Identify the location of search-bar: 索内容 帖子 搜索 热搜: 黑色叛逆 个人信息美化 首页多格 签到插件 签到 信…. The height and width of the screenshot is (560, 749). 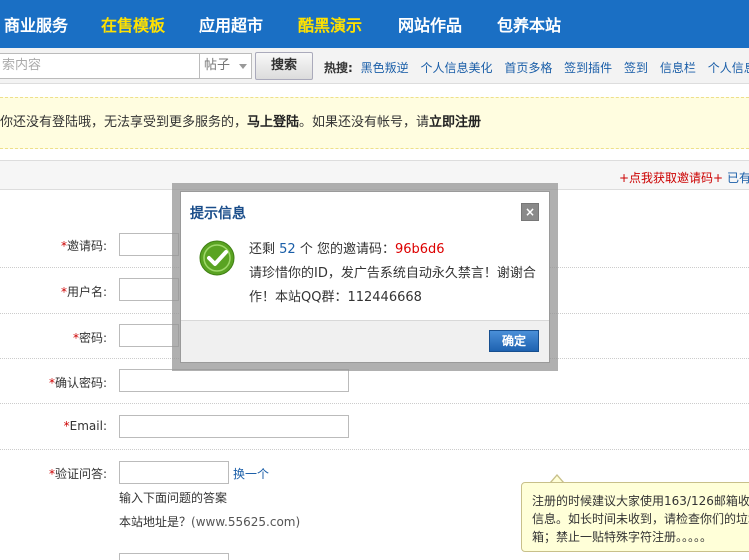
(374, 66).